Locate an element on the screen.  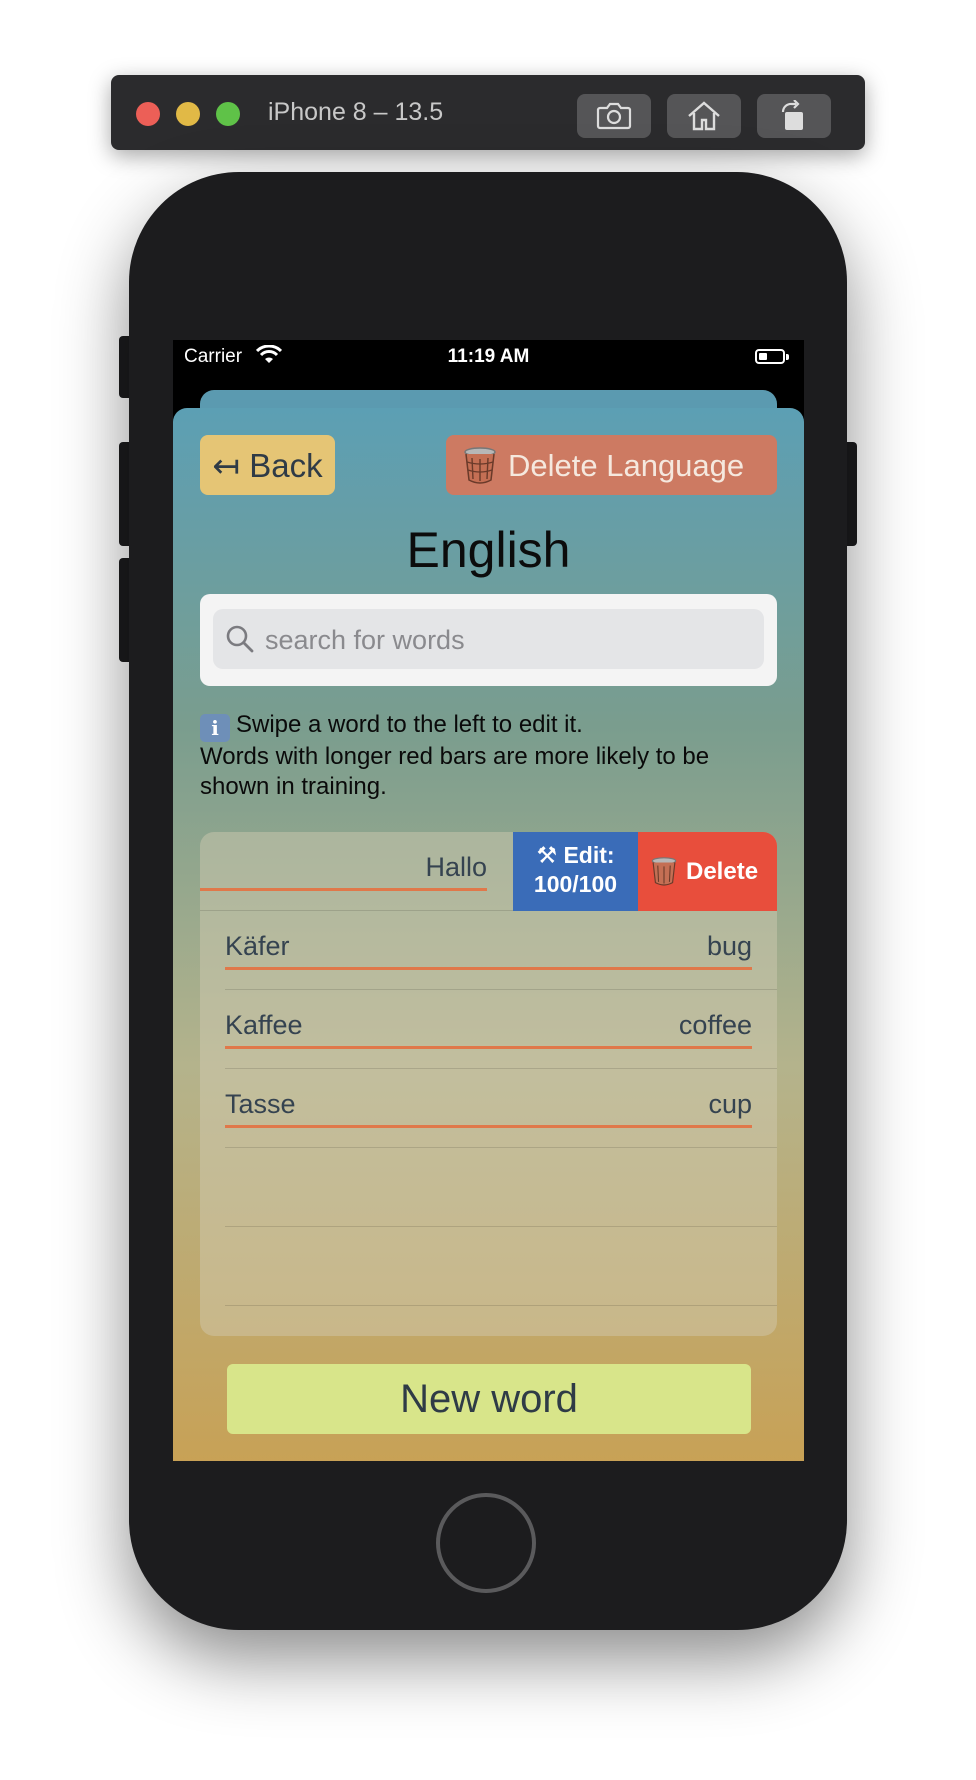
close-window-button is located at coordinates (148, 114).